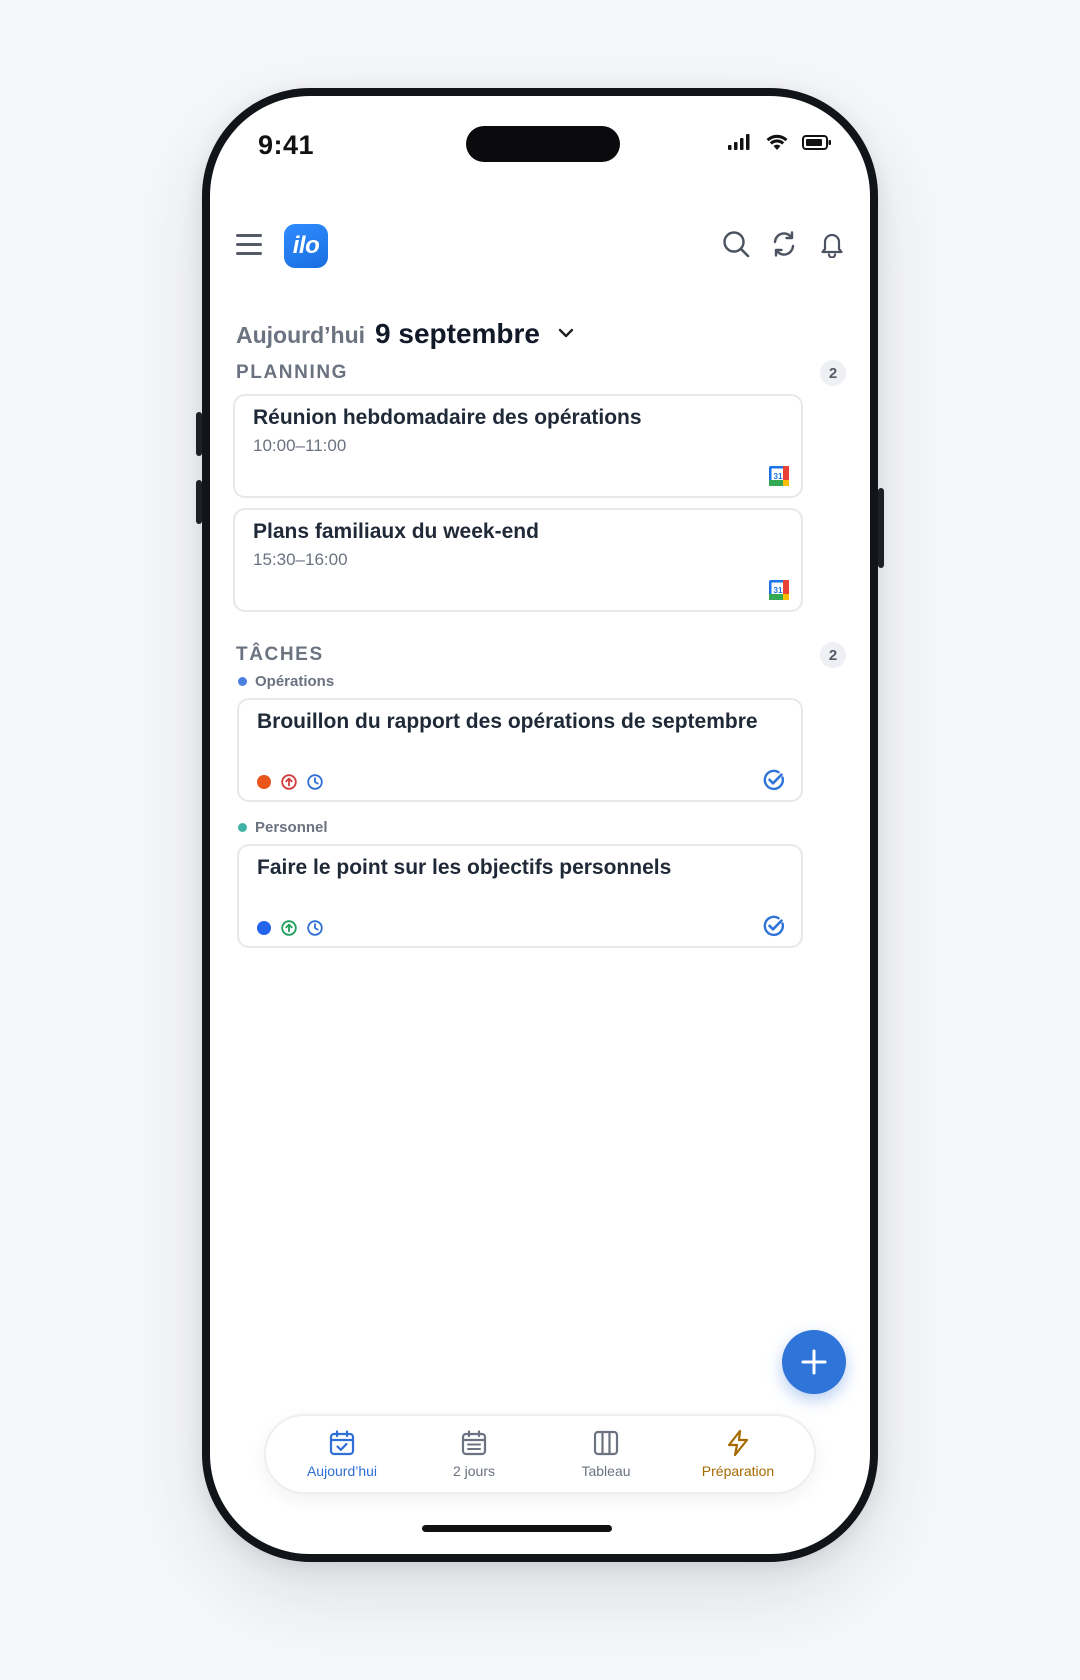 Image resolution: width=1080 pixels, height=1680 pixels. What do you see at coordinates (739, 142) in the screenshot?
I see `signal-icon` at bounding box center [739, 142].